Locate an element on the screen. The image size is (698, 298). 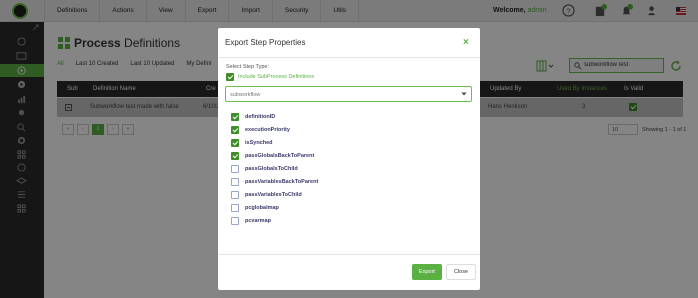
option-checkbox-pcglobalmap is located at coordinates (235, 208).